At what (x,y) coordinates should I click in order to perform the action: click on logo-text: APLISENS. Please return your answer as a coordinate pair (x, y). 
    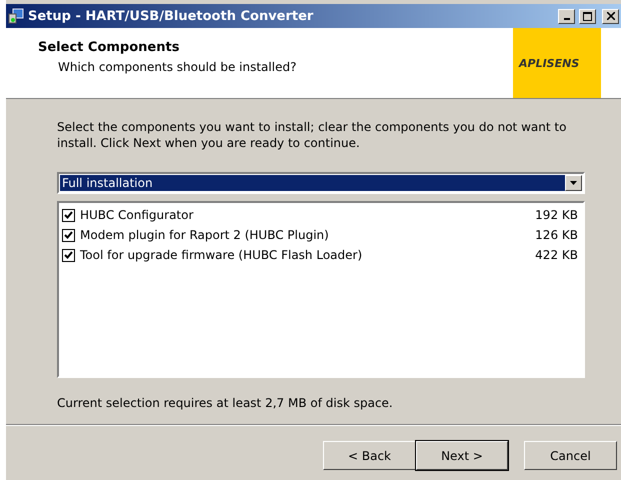
    Looking at the image, I should click on (549, 63).